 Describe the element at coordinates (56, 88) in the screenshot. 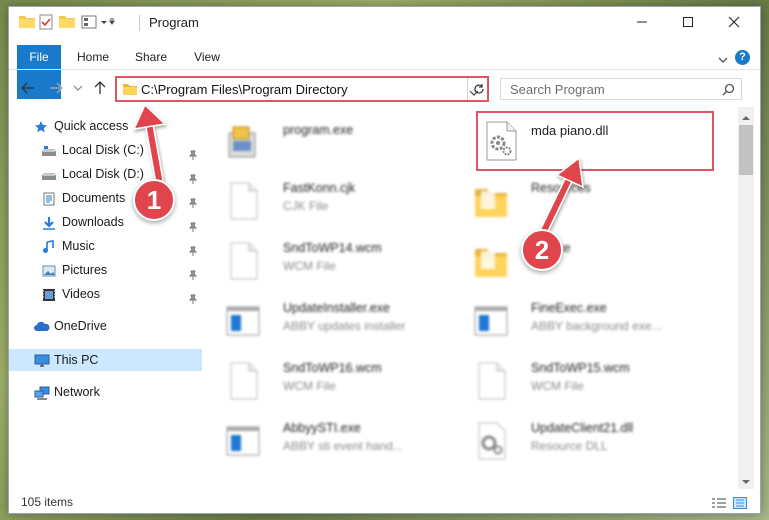

I see `forward-arrow-icon` at that location.